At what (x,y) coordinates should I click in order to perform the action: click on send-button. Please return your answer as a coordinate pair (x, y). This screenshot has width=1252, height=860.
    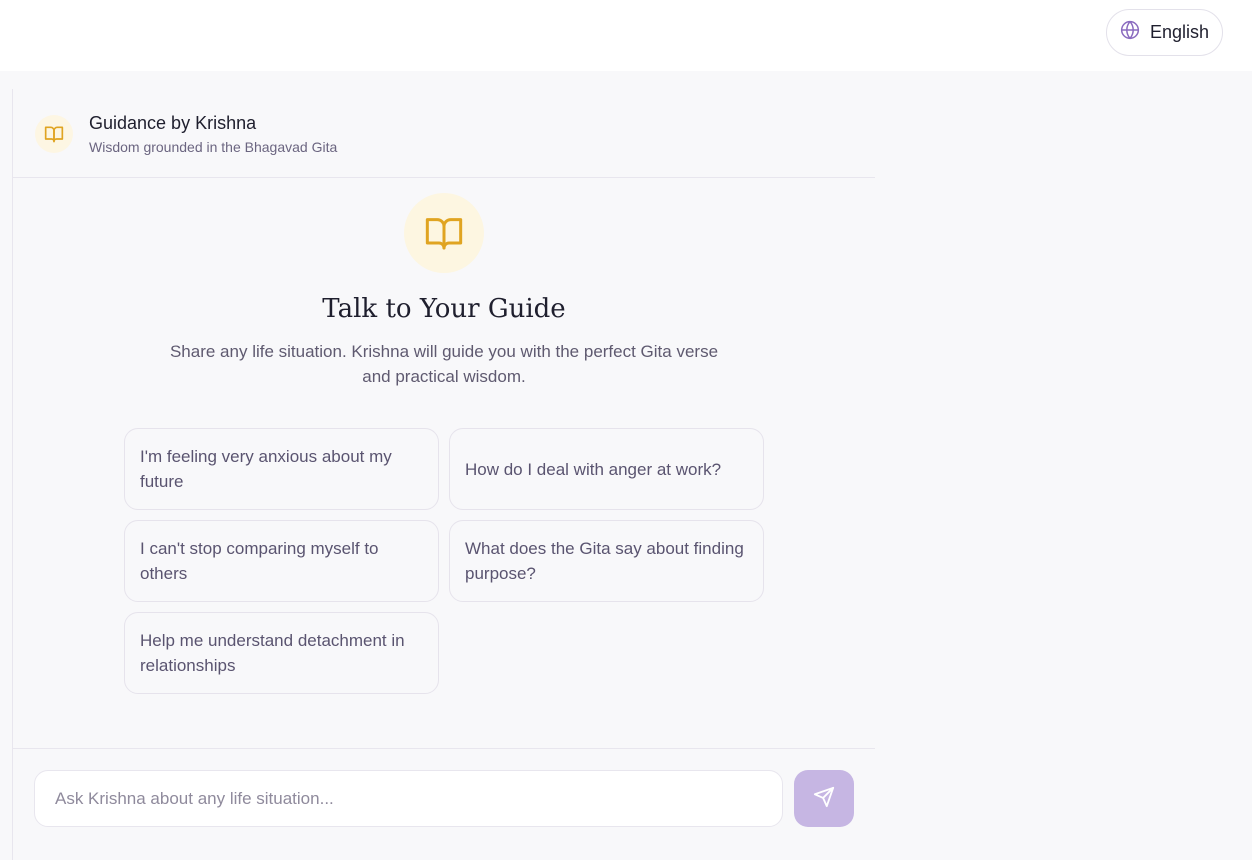
    Looking at the image, I should click on (824, 798).